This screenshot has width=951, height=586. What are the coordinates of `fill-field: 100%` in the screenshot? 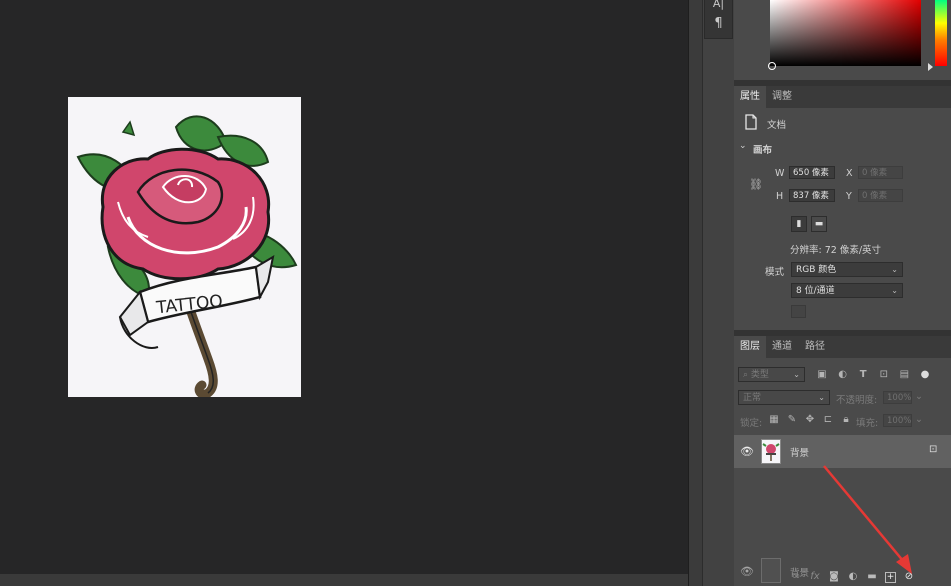 It's located at (897, 420).